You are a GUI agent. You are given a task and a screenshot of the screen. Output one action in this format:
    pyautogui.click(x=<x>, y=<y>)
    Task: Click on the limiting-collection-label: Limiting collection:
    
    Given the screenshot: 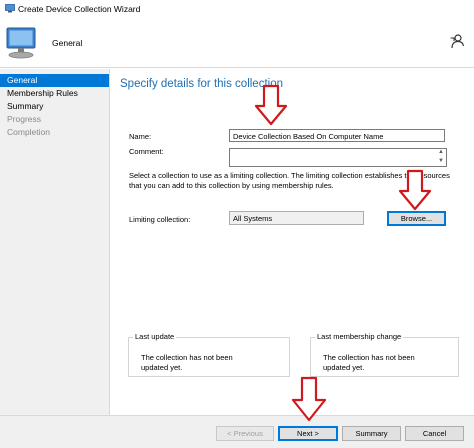 What is the action you would take?
    pyautogui.click(x=160, y=219)
    